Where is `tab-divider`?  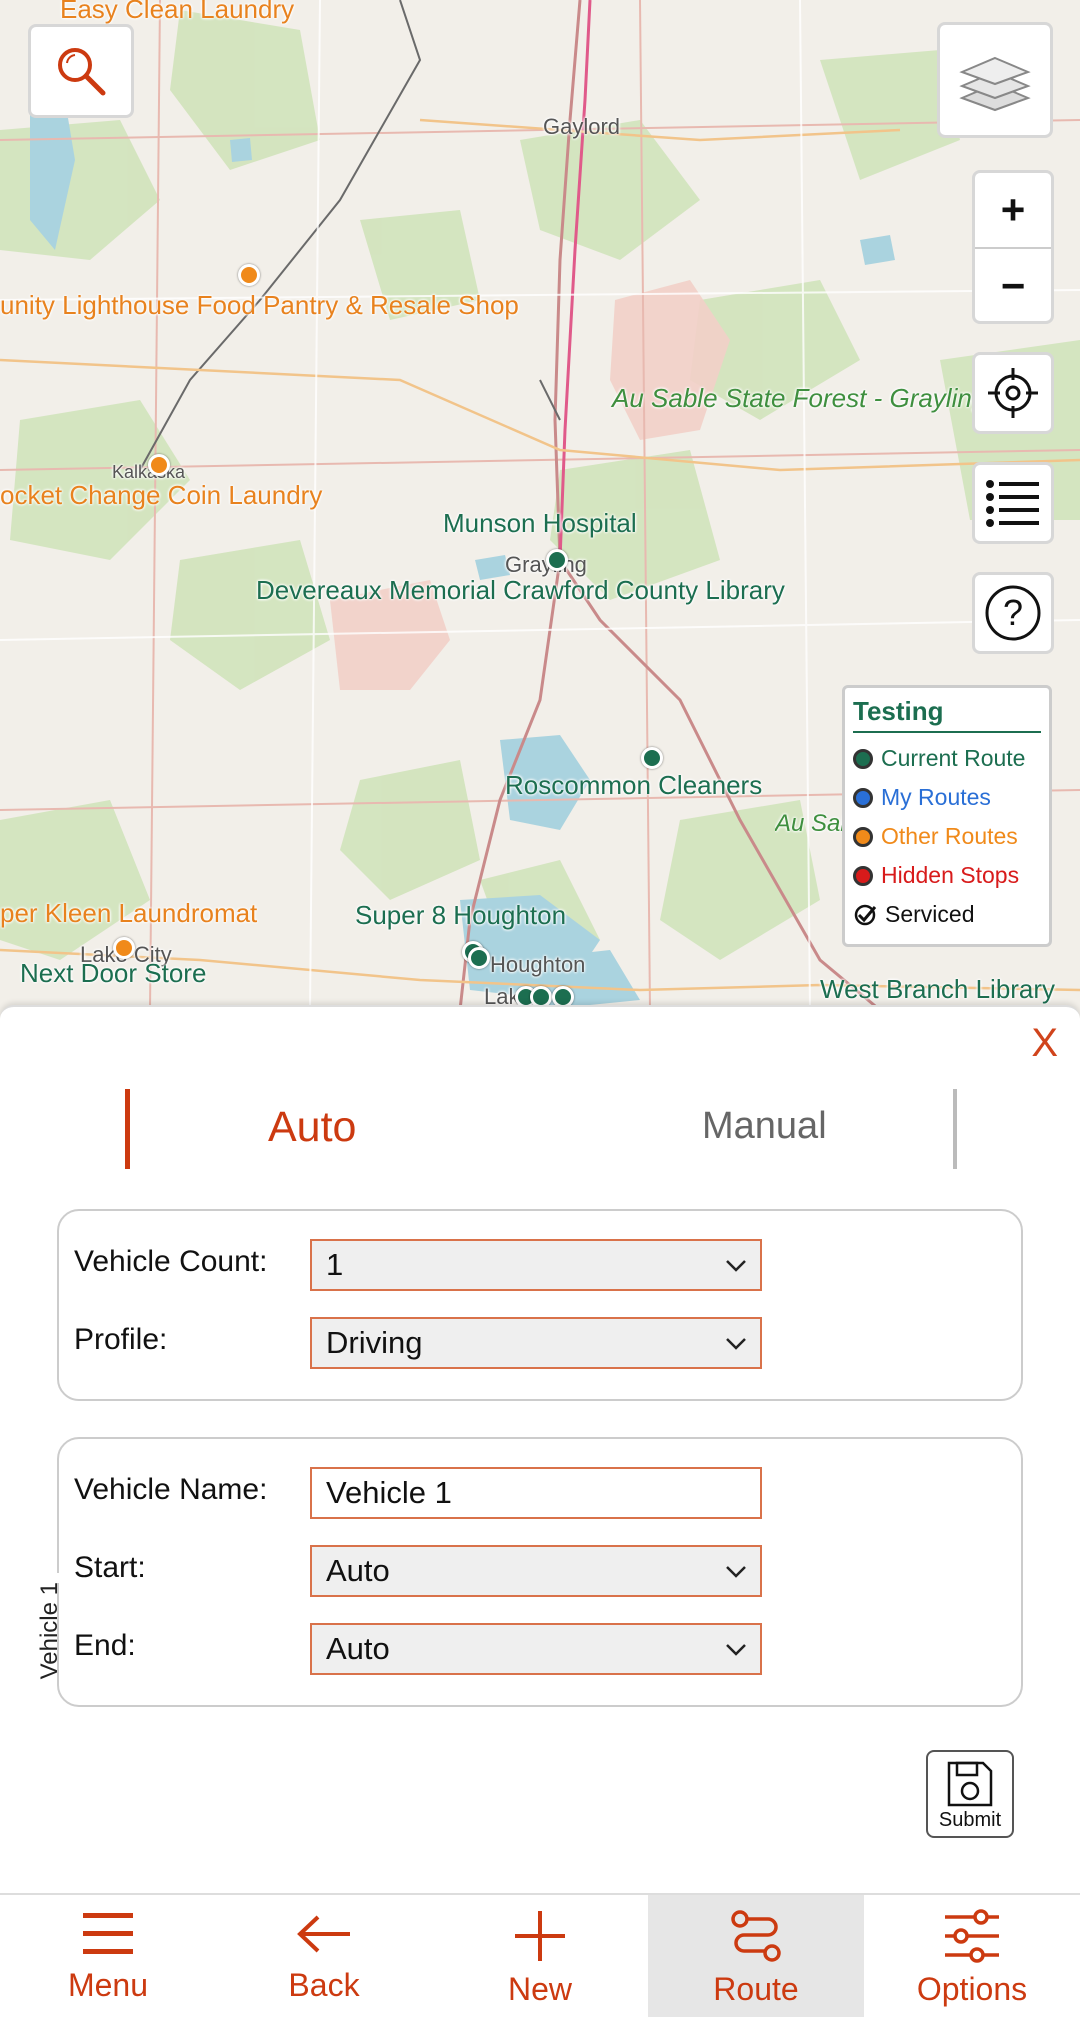 tab-divider is located at coordinates (955, 1129).